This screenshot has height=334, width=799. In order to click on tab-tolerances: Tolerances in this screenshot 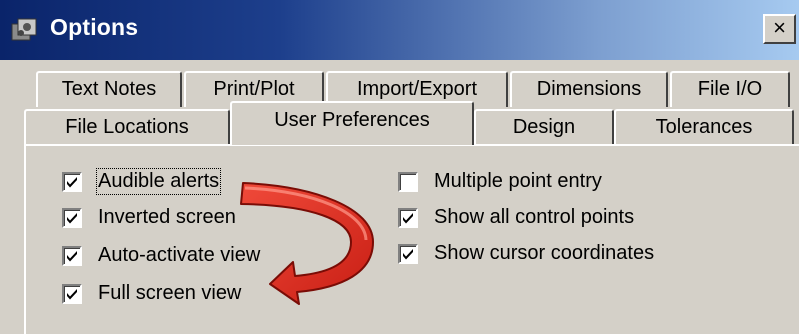, I will do `click(704, 127)`.